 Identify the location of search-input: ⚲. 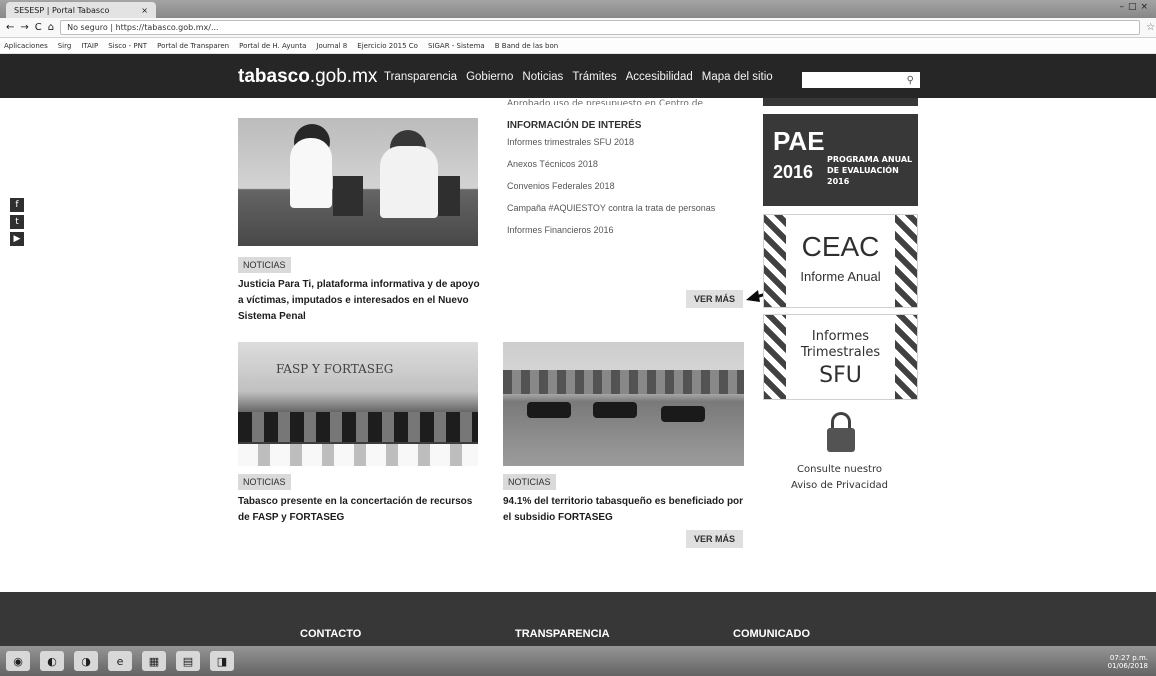
(861, 80).